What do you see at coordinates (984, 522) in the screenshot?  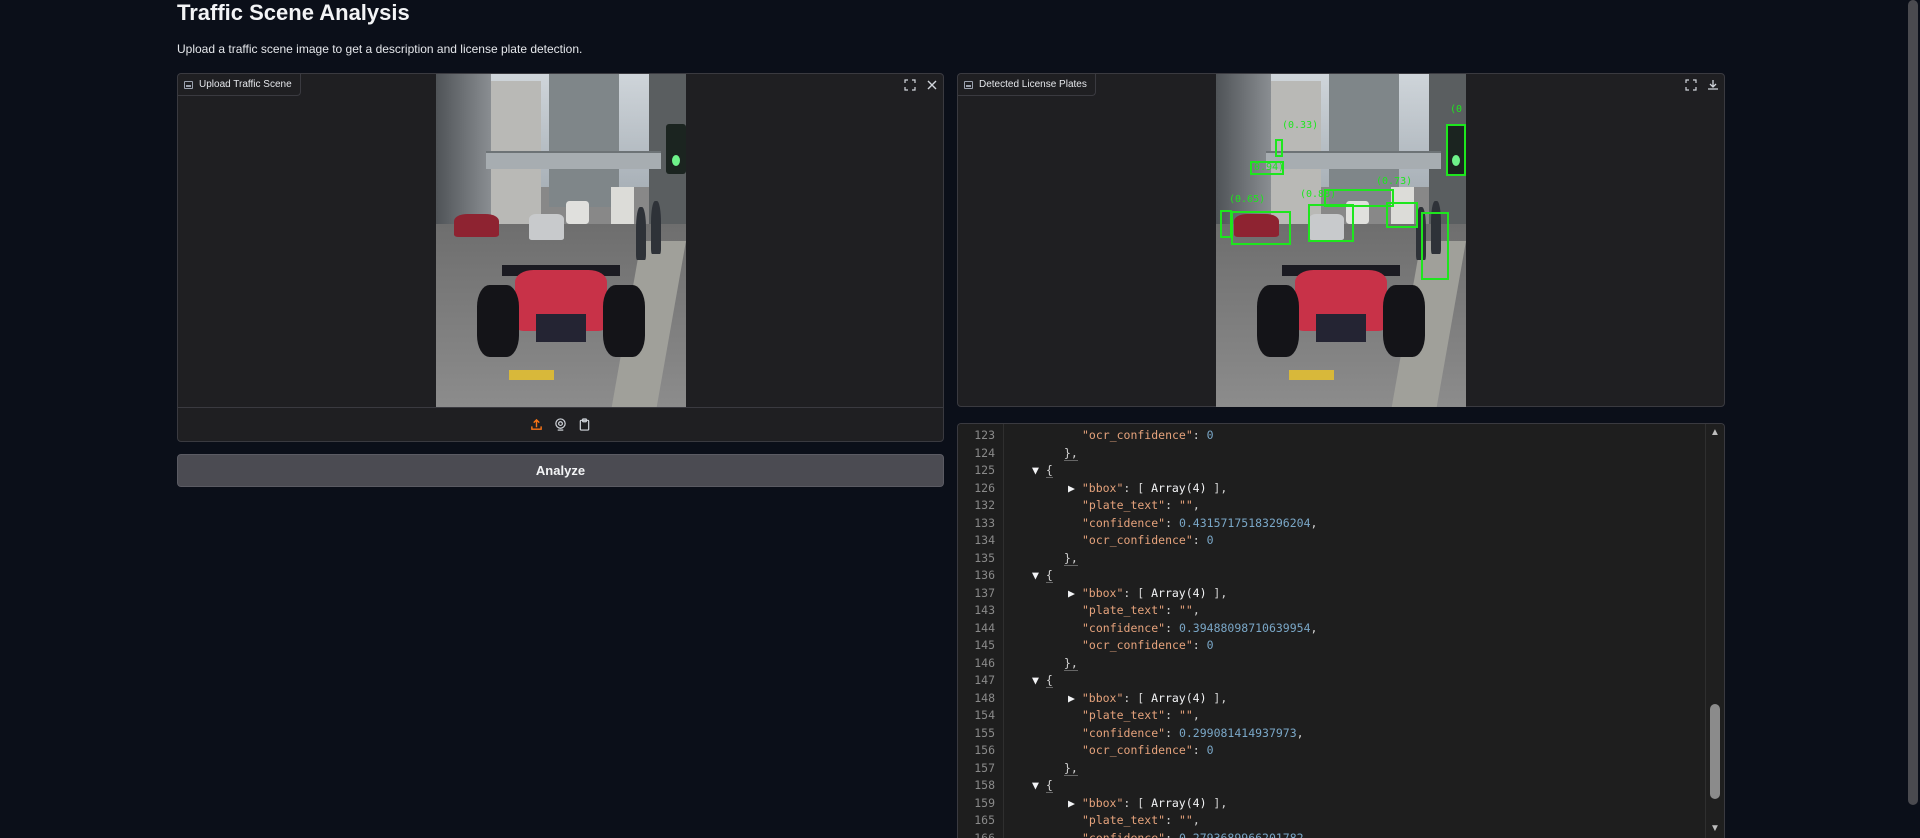 I see `line-number: 133` at bounding box center [984, 522].